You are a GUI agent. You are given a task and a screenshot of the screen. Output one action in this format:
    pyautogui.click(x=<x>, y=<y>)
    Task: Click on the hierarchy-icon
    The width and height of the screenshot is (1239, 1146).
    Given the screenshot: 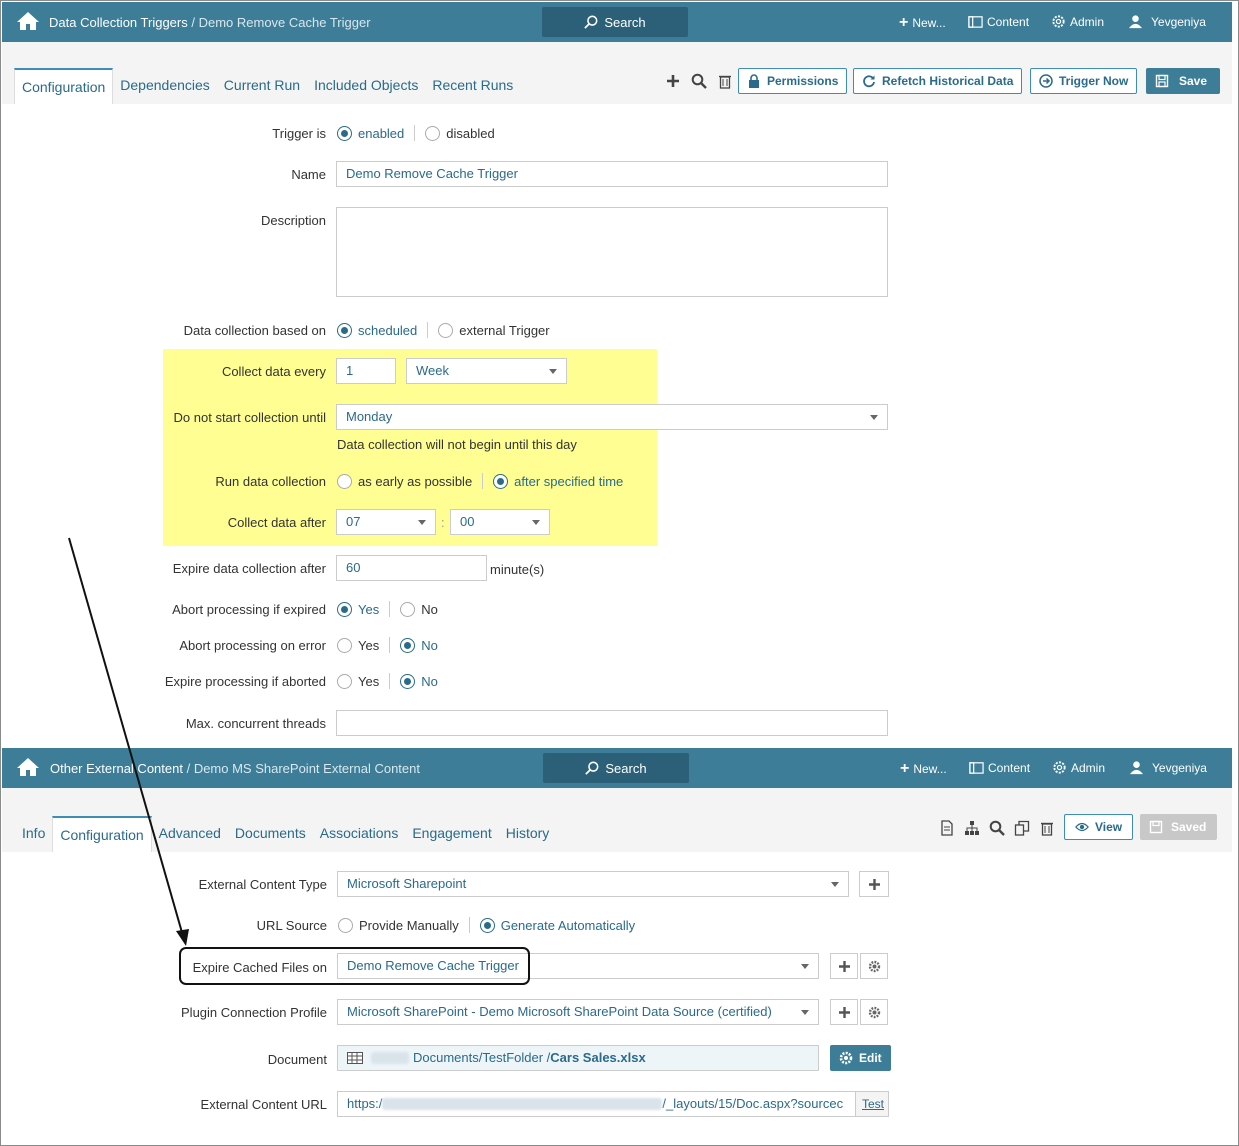 What is the action you would take?
    pyautogui.click(x=972, y=828)
    